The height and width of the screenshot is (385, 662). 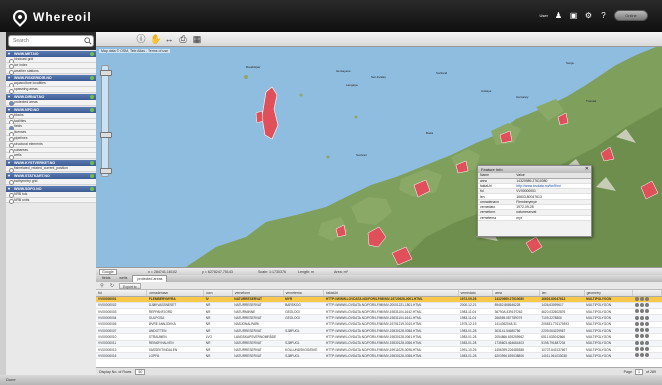 What do you see at coordinates (11, 379) in the screenshot?
I see `browser-status-text: Done` at bounding box center [11, 379].